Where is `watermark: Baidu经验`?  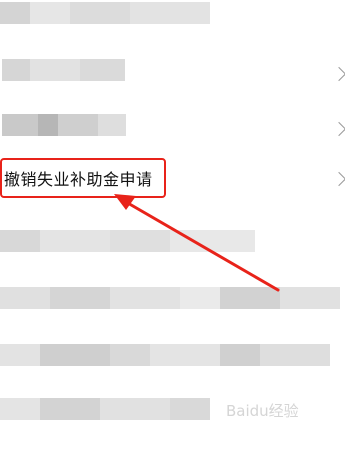
watermark: Baidu经验 is located at coordinates (285, 420).